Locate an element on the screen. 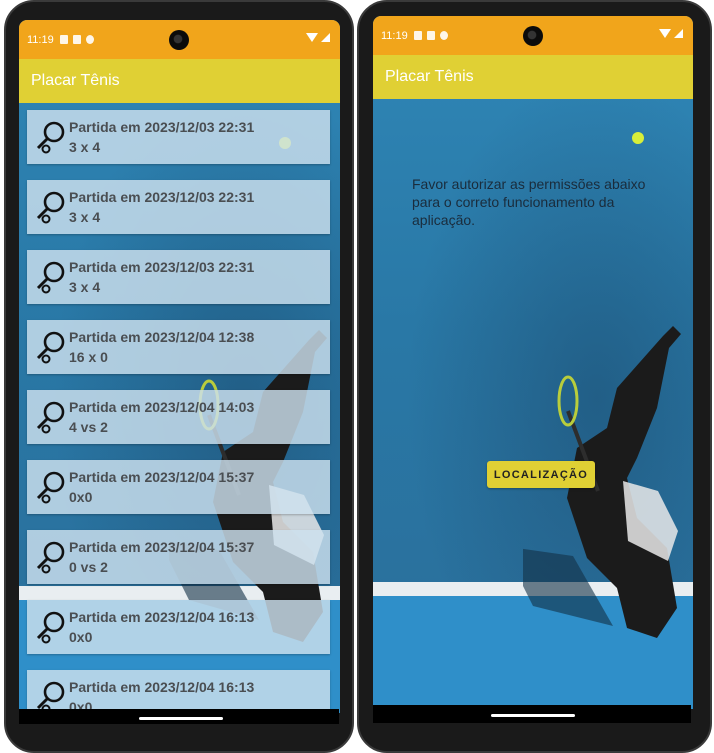 The width and height of the screenshot is (714, 753). match-score: 0 vs 2 is located at coordinates (88, 567).